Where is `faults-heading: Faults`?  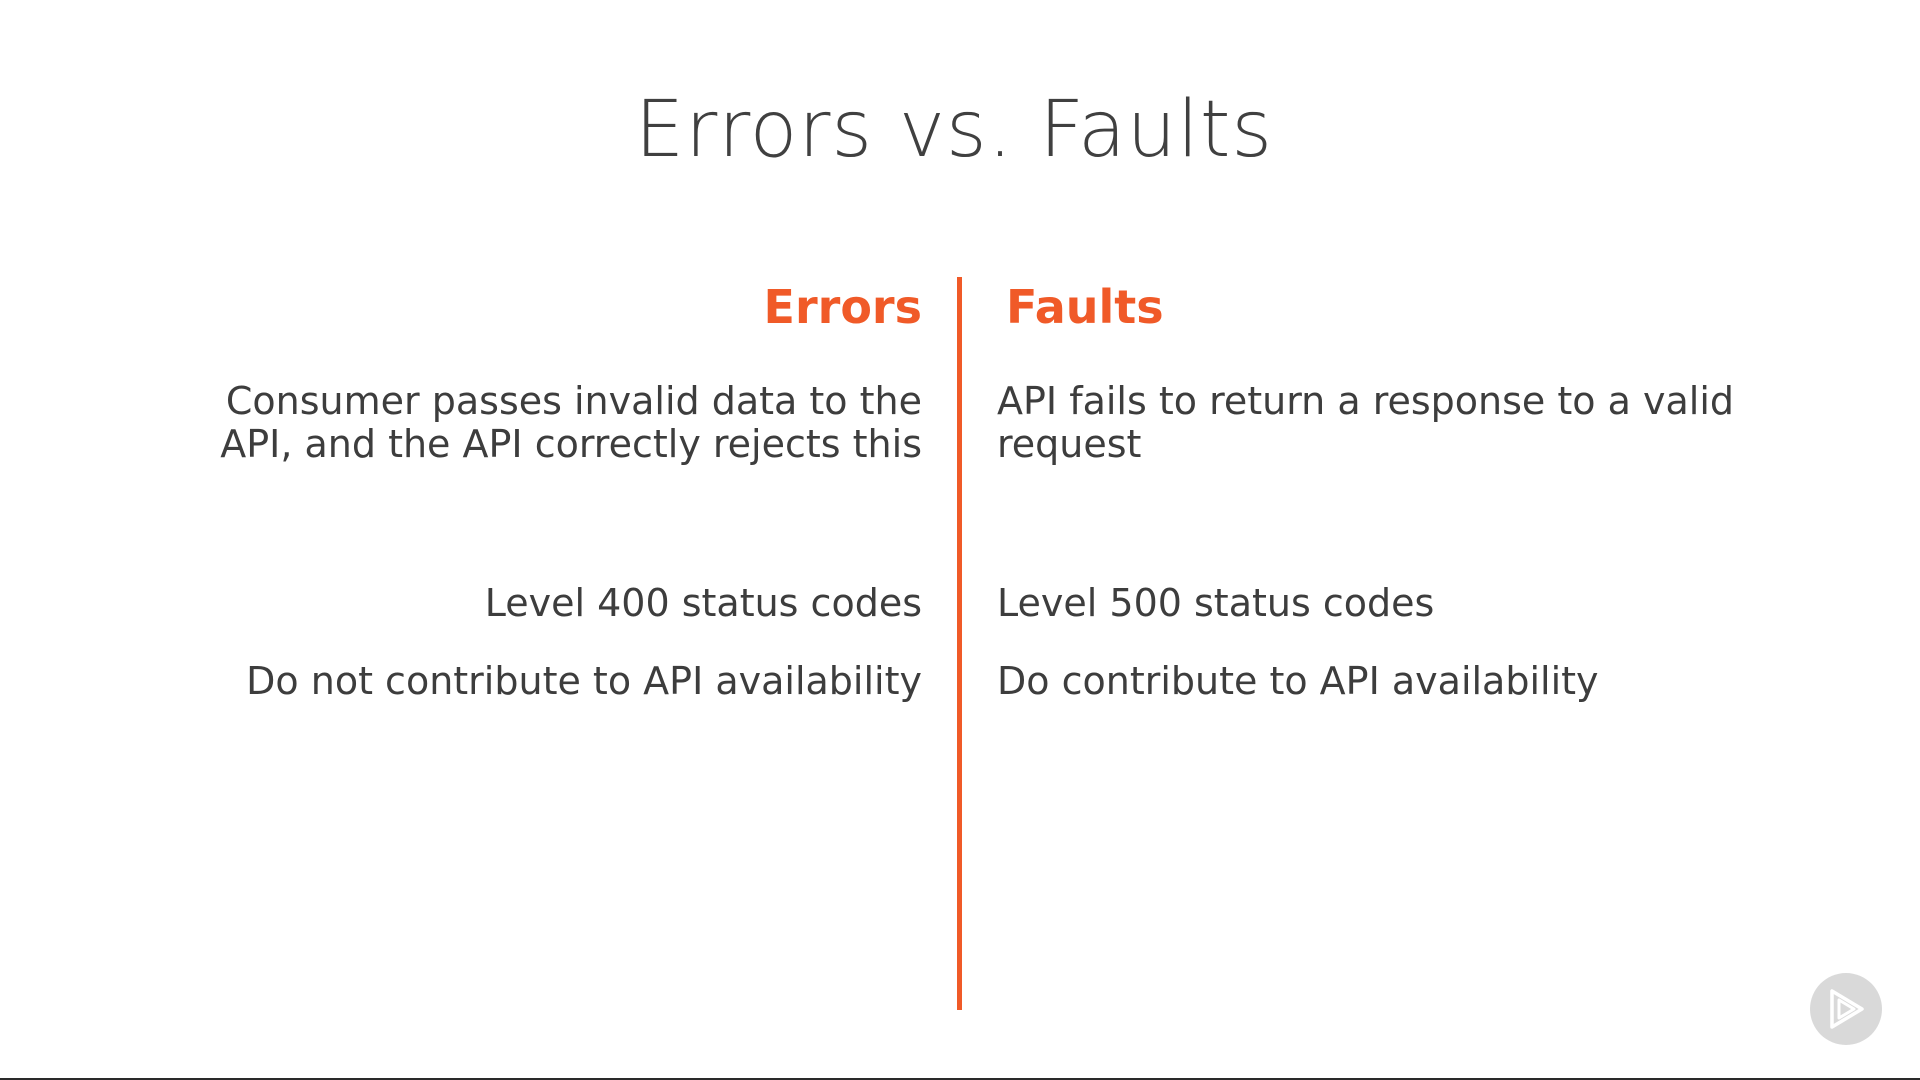
faults-heading: Faults is located at coordinates (1085, 307).